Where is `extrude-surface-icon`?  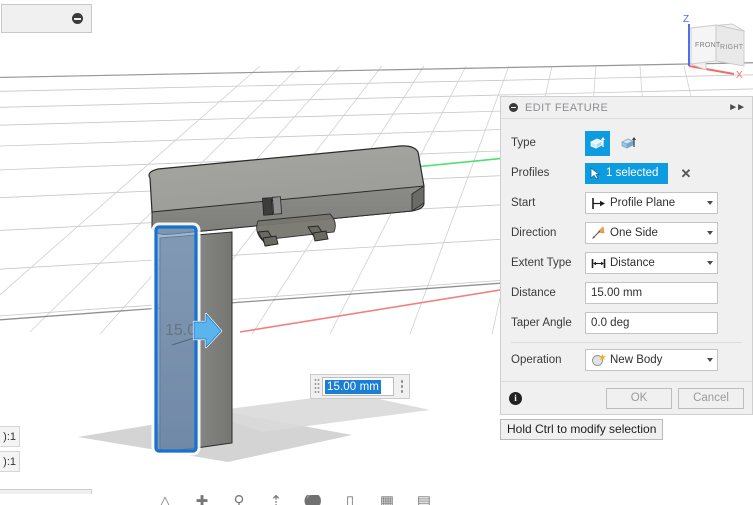
extrude-surface-icon is located at coordinates (628, 143).